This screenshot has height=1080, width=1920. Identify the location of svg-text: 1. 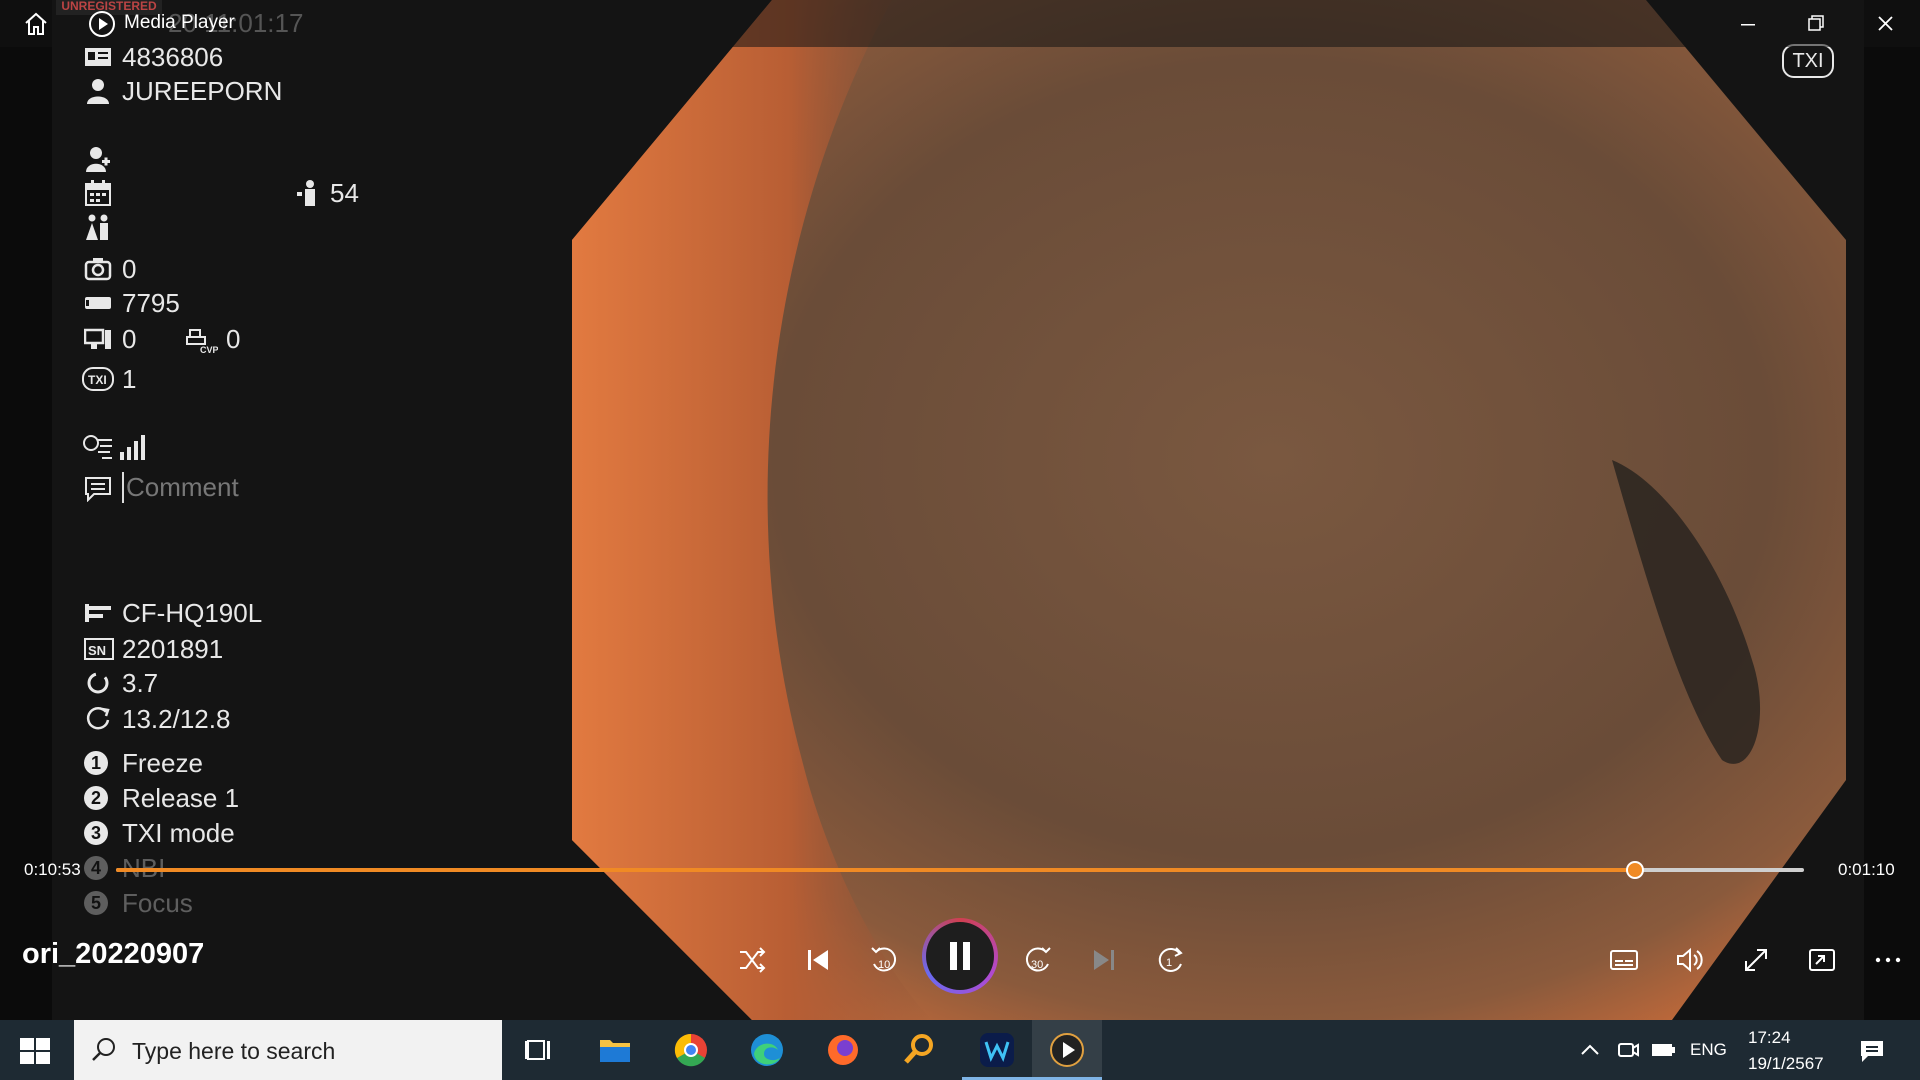
(1169, 963).